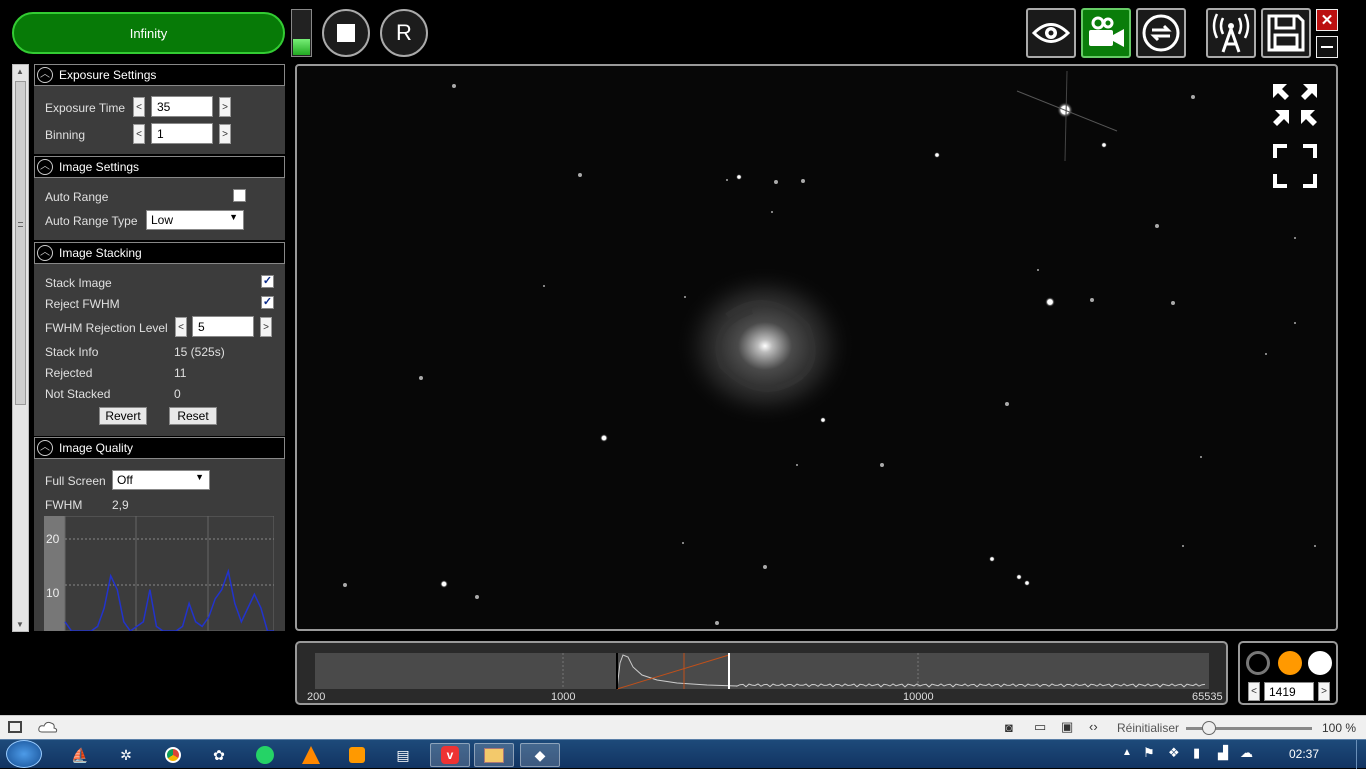 The height and width of the screenshot is (769, 1366). I want to click on not-stacked-label: Not Stacked, so click(78, 394).